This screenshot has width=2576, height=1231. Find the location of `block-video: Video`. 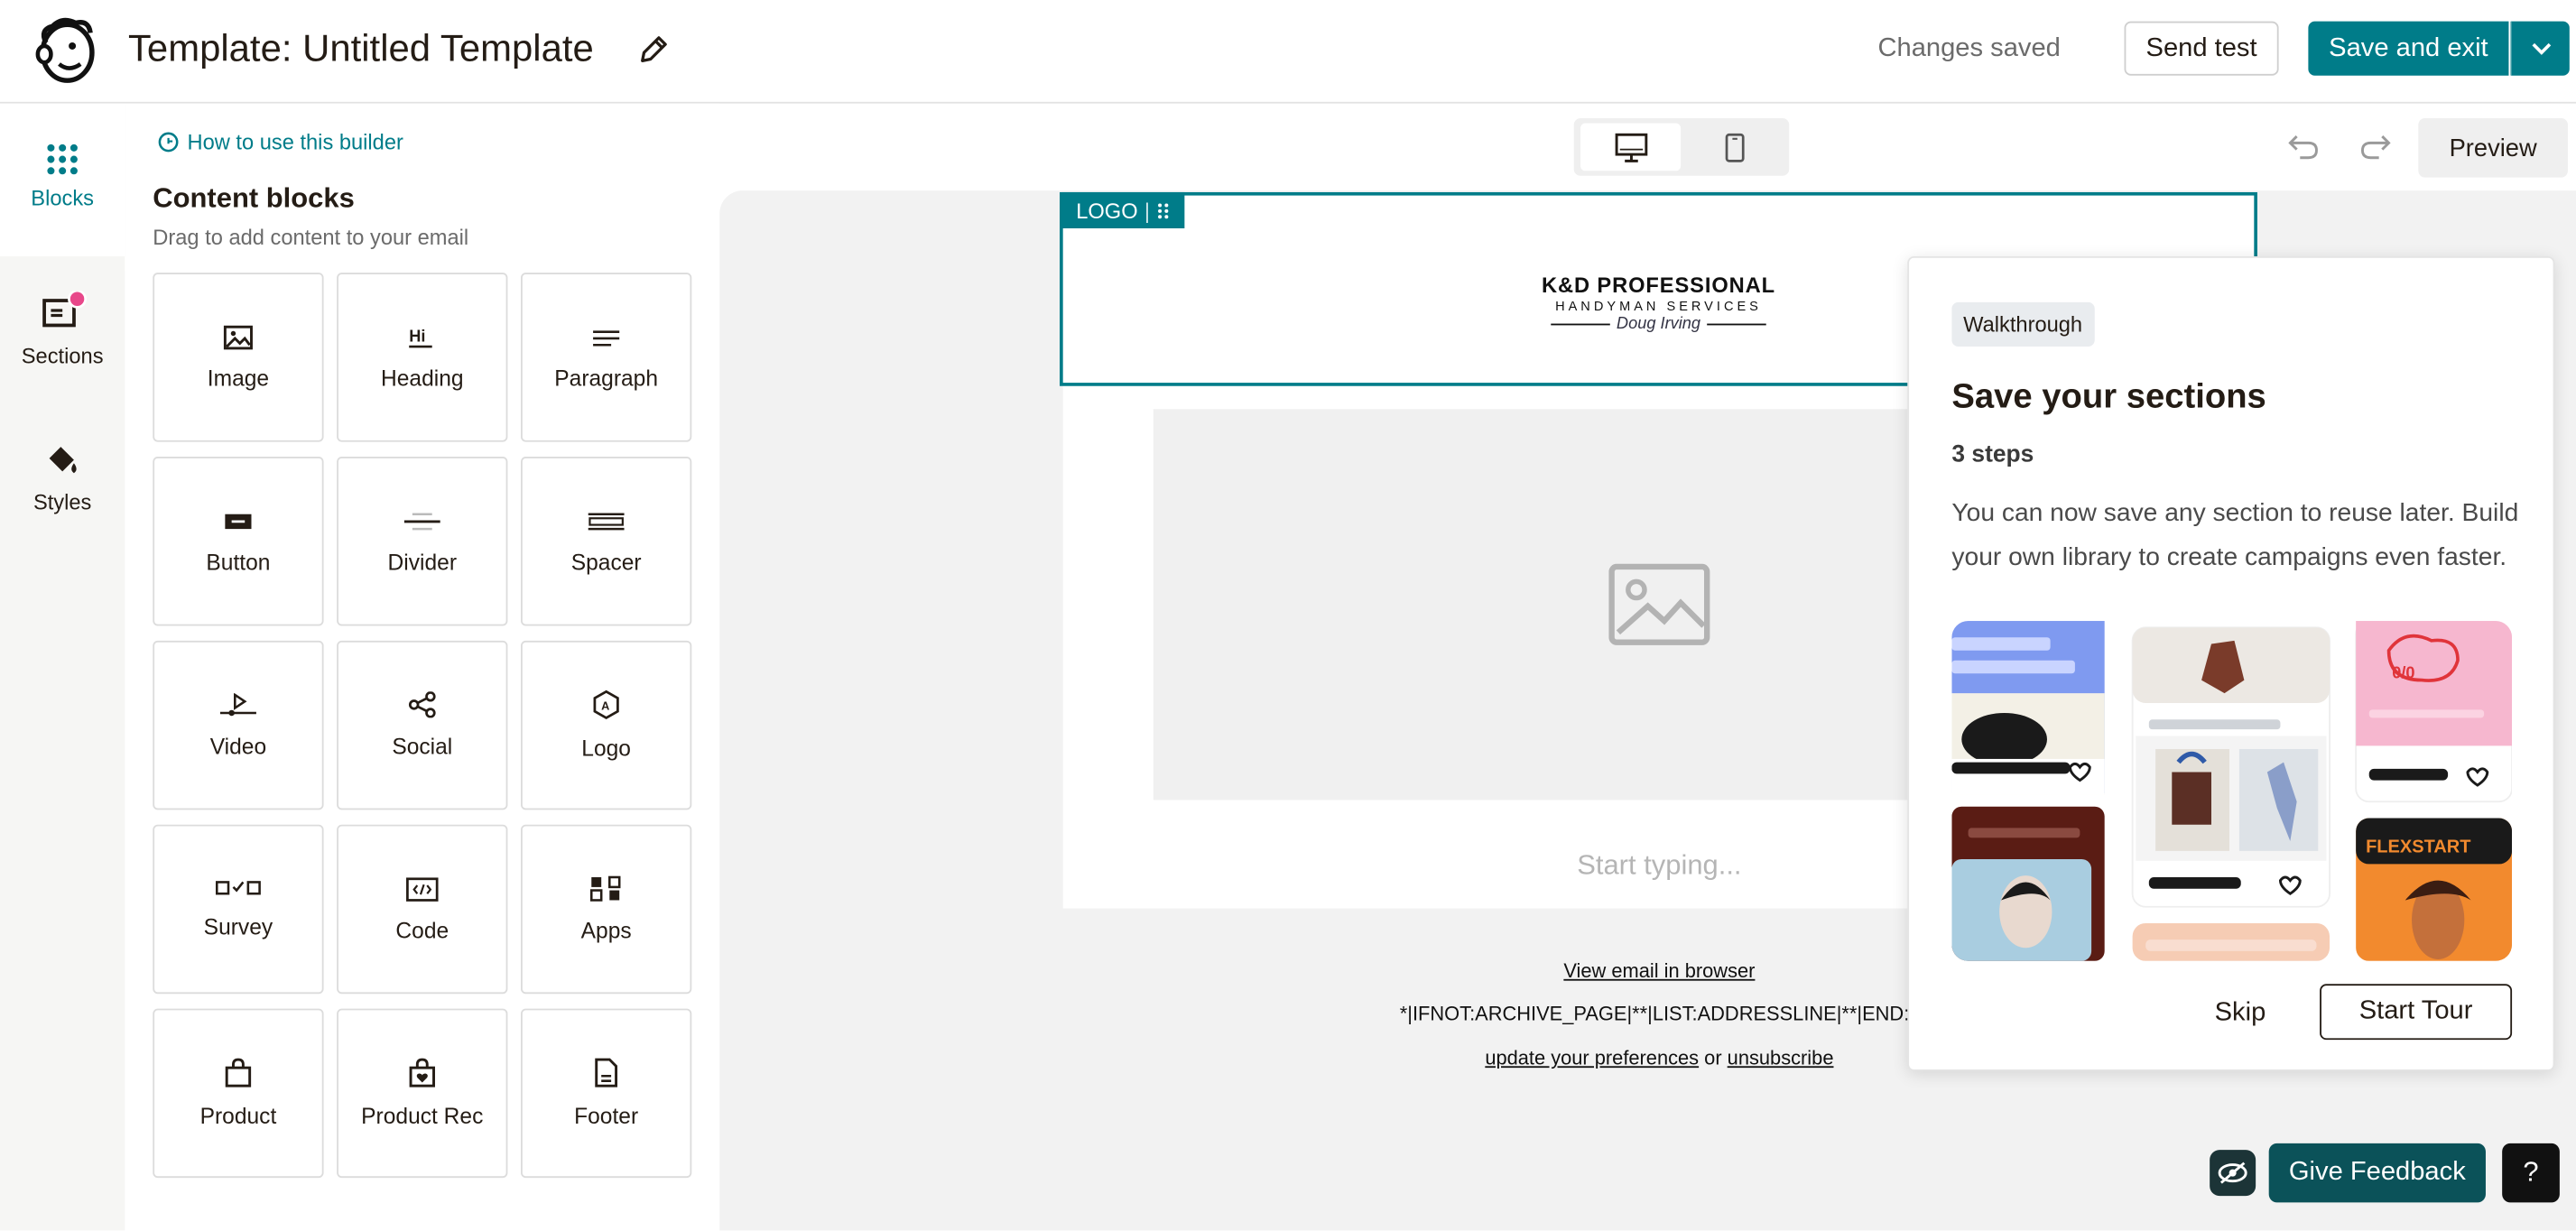

block-video: Video is located at coordinates (238, 725).